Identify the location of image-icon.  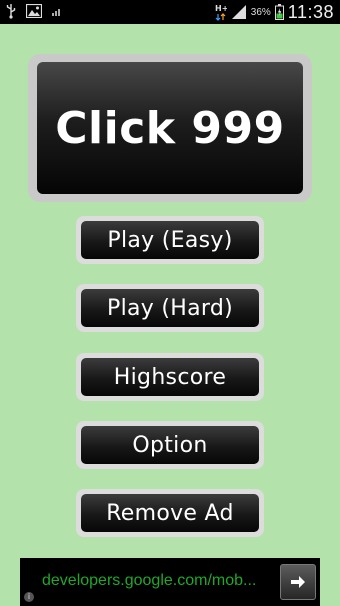
(34, 11).